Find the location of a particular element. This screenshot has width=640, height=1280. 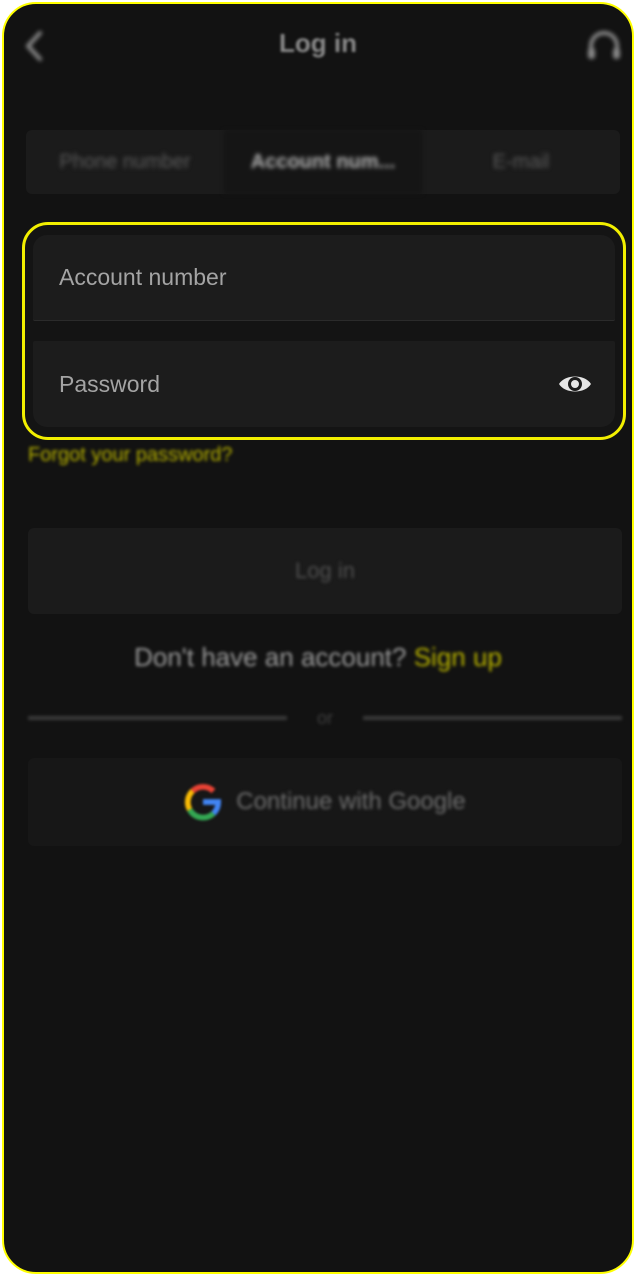

eye-icon is located at coordinates (575, 384).